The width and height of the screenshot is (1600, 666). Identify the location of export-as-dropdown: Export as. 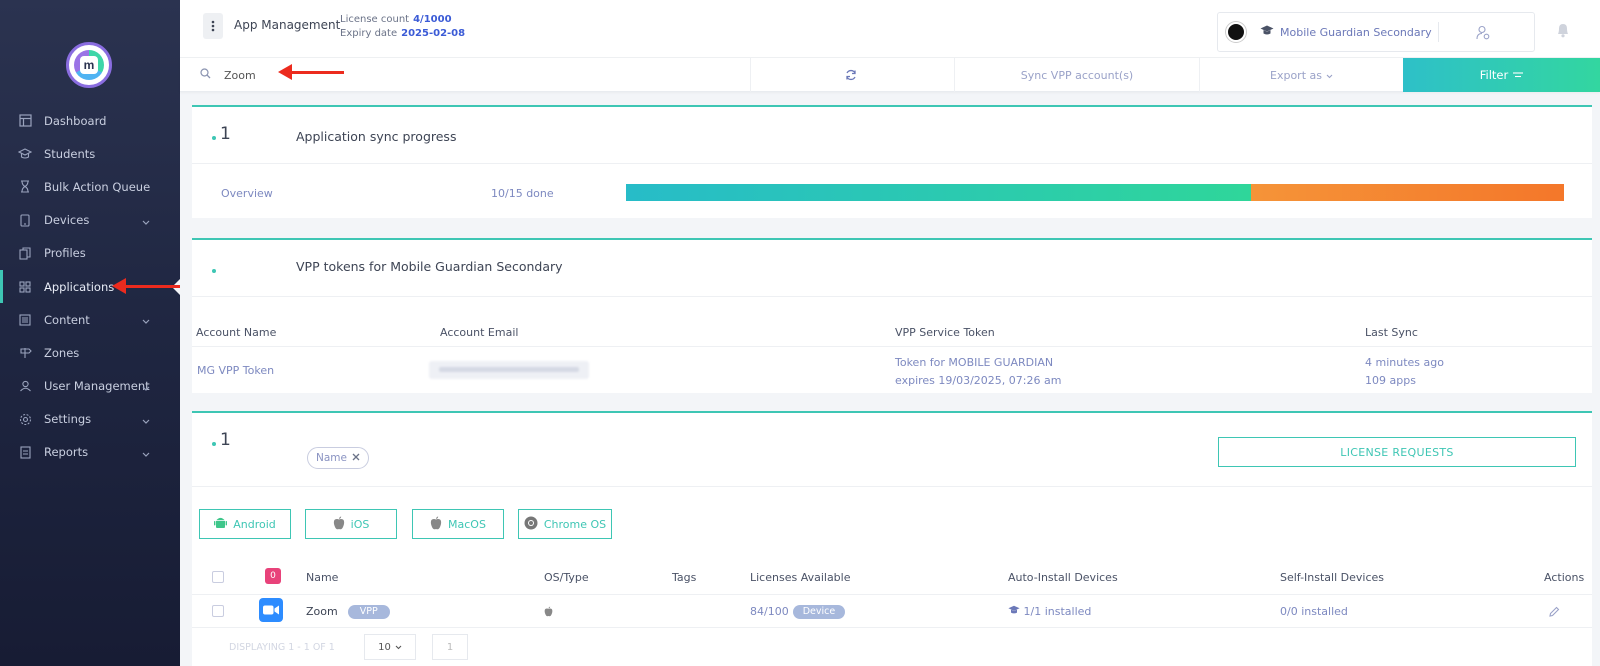
(1301, 75).